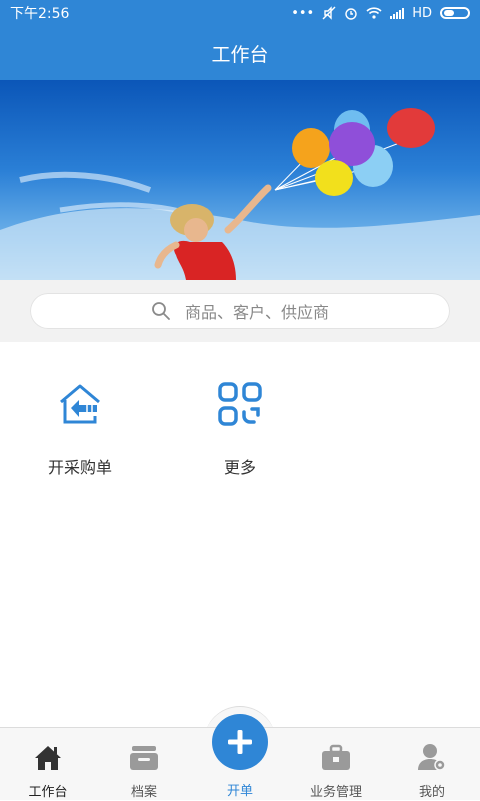 Image resolution: width=480 pixels, height=801 pixels. What do you see at coordinates (144, 758) in the screenshot?
I see `archive-box-icon` at bounding box center [144, 758].